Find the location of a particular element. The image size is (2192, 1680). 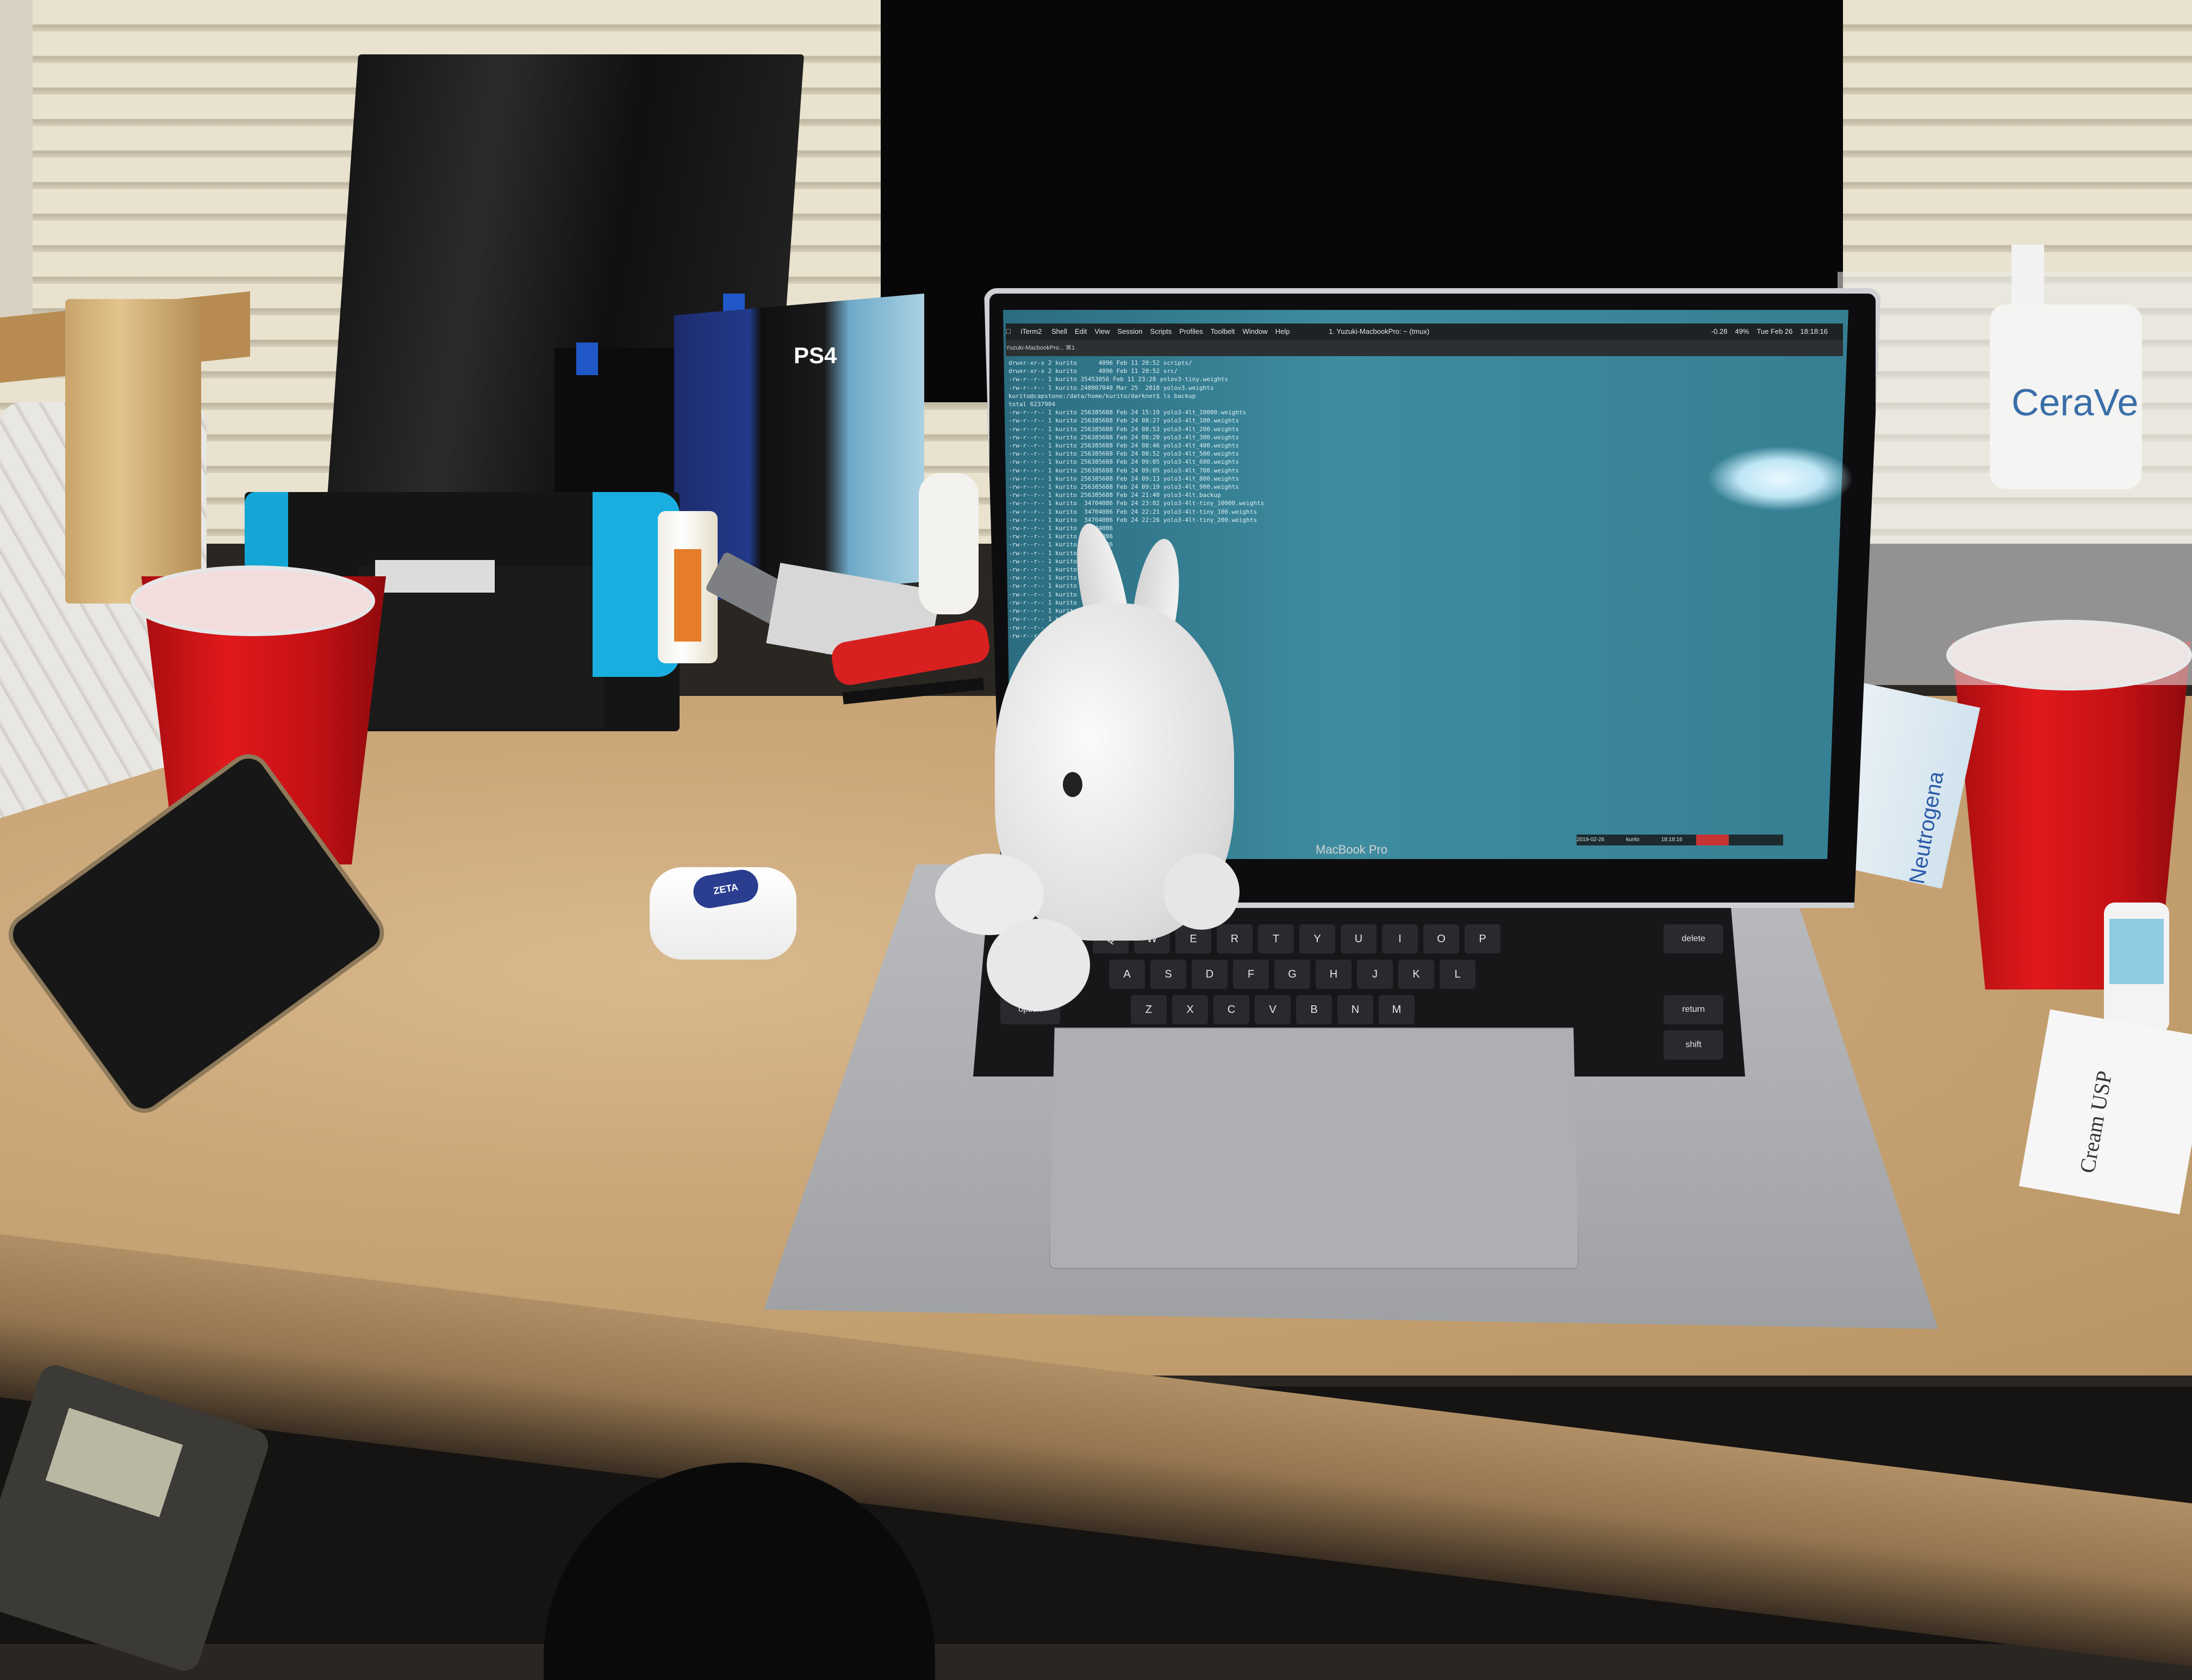

status-item: 2019-02-26 is located at coordinates (1591, 840).